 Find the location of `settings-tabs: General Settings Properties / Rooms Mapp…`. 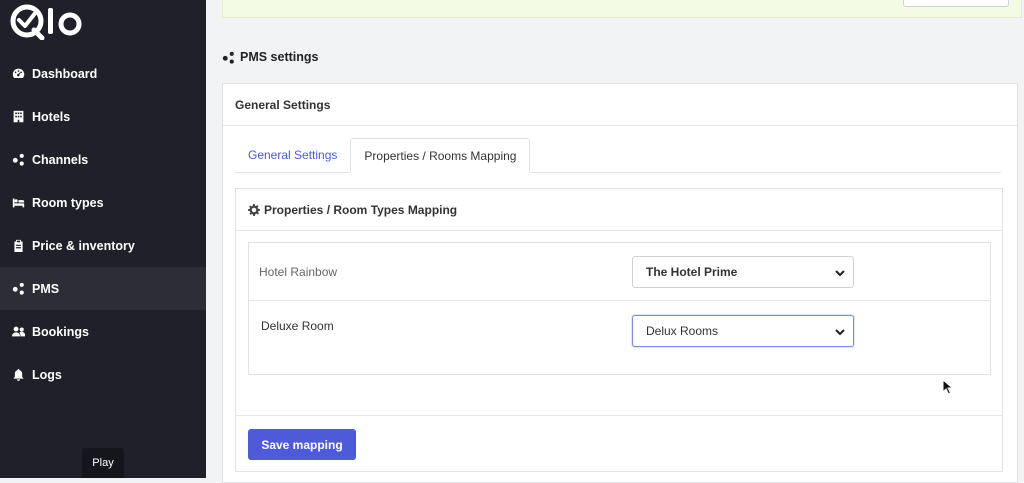

settings-tabs: General Settings Properties / Rooms Mapp… is located at coordinates (618, 155).